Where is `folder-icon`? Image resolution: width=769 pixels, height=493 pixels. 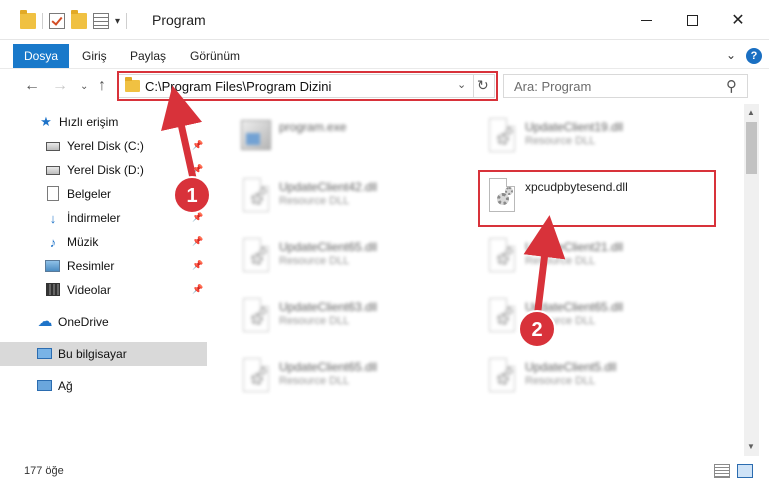
folder-icon is located at coordinates (28, 19).